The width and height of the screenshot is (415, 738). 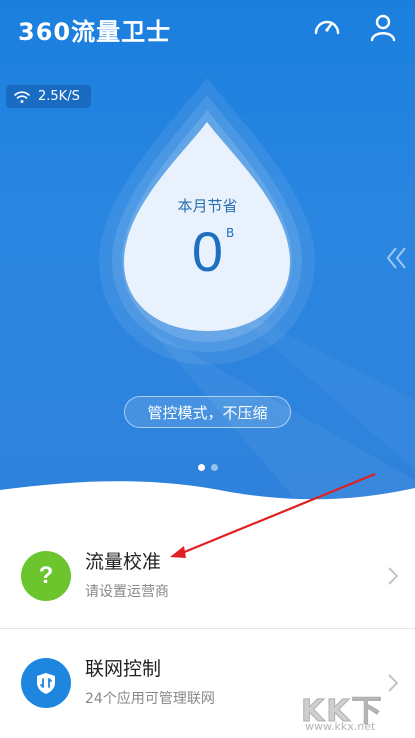 I want to click on annotation-arrow, so click(x=273, y=515).